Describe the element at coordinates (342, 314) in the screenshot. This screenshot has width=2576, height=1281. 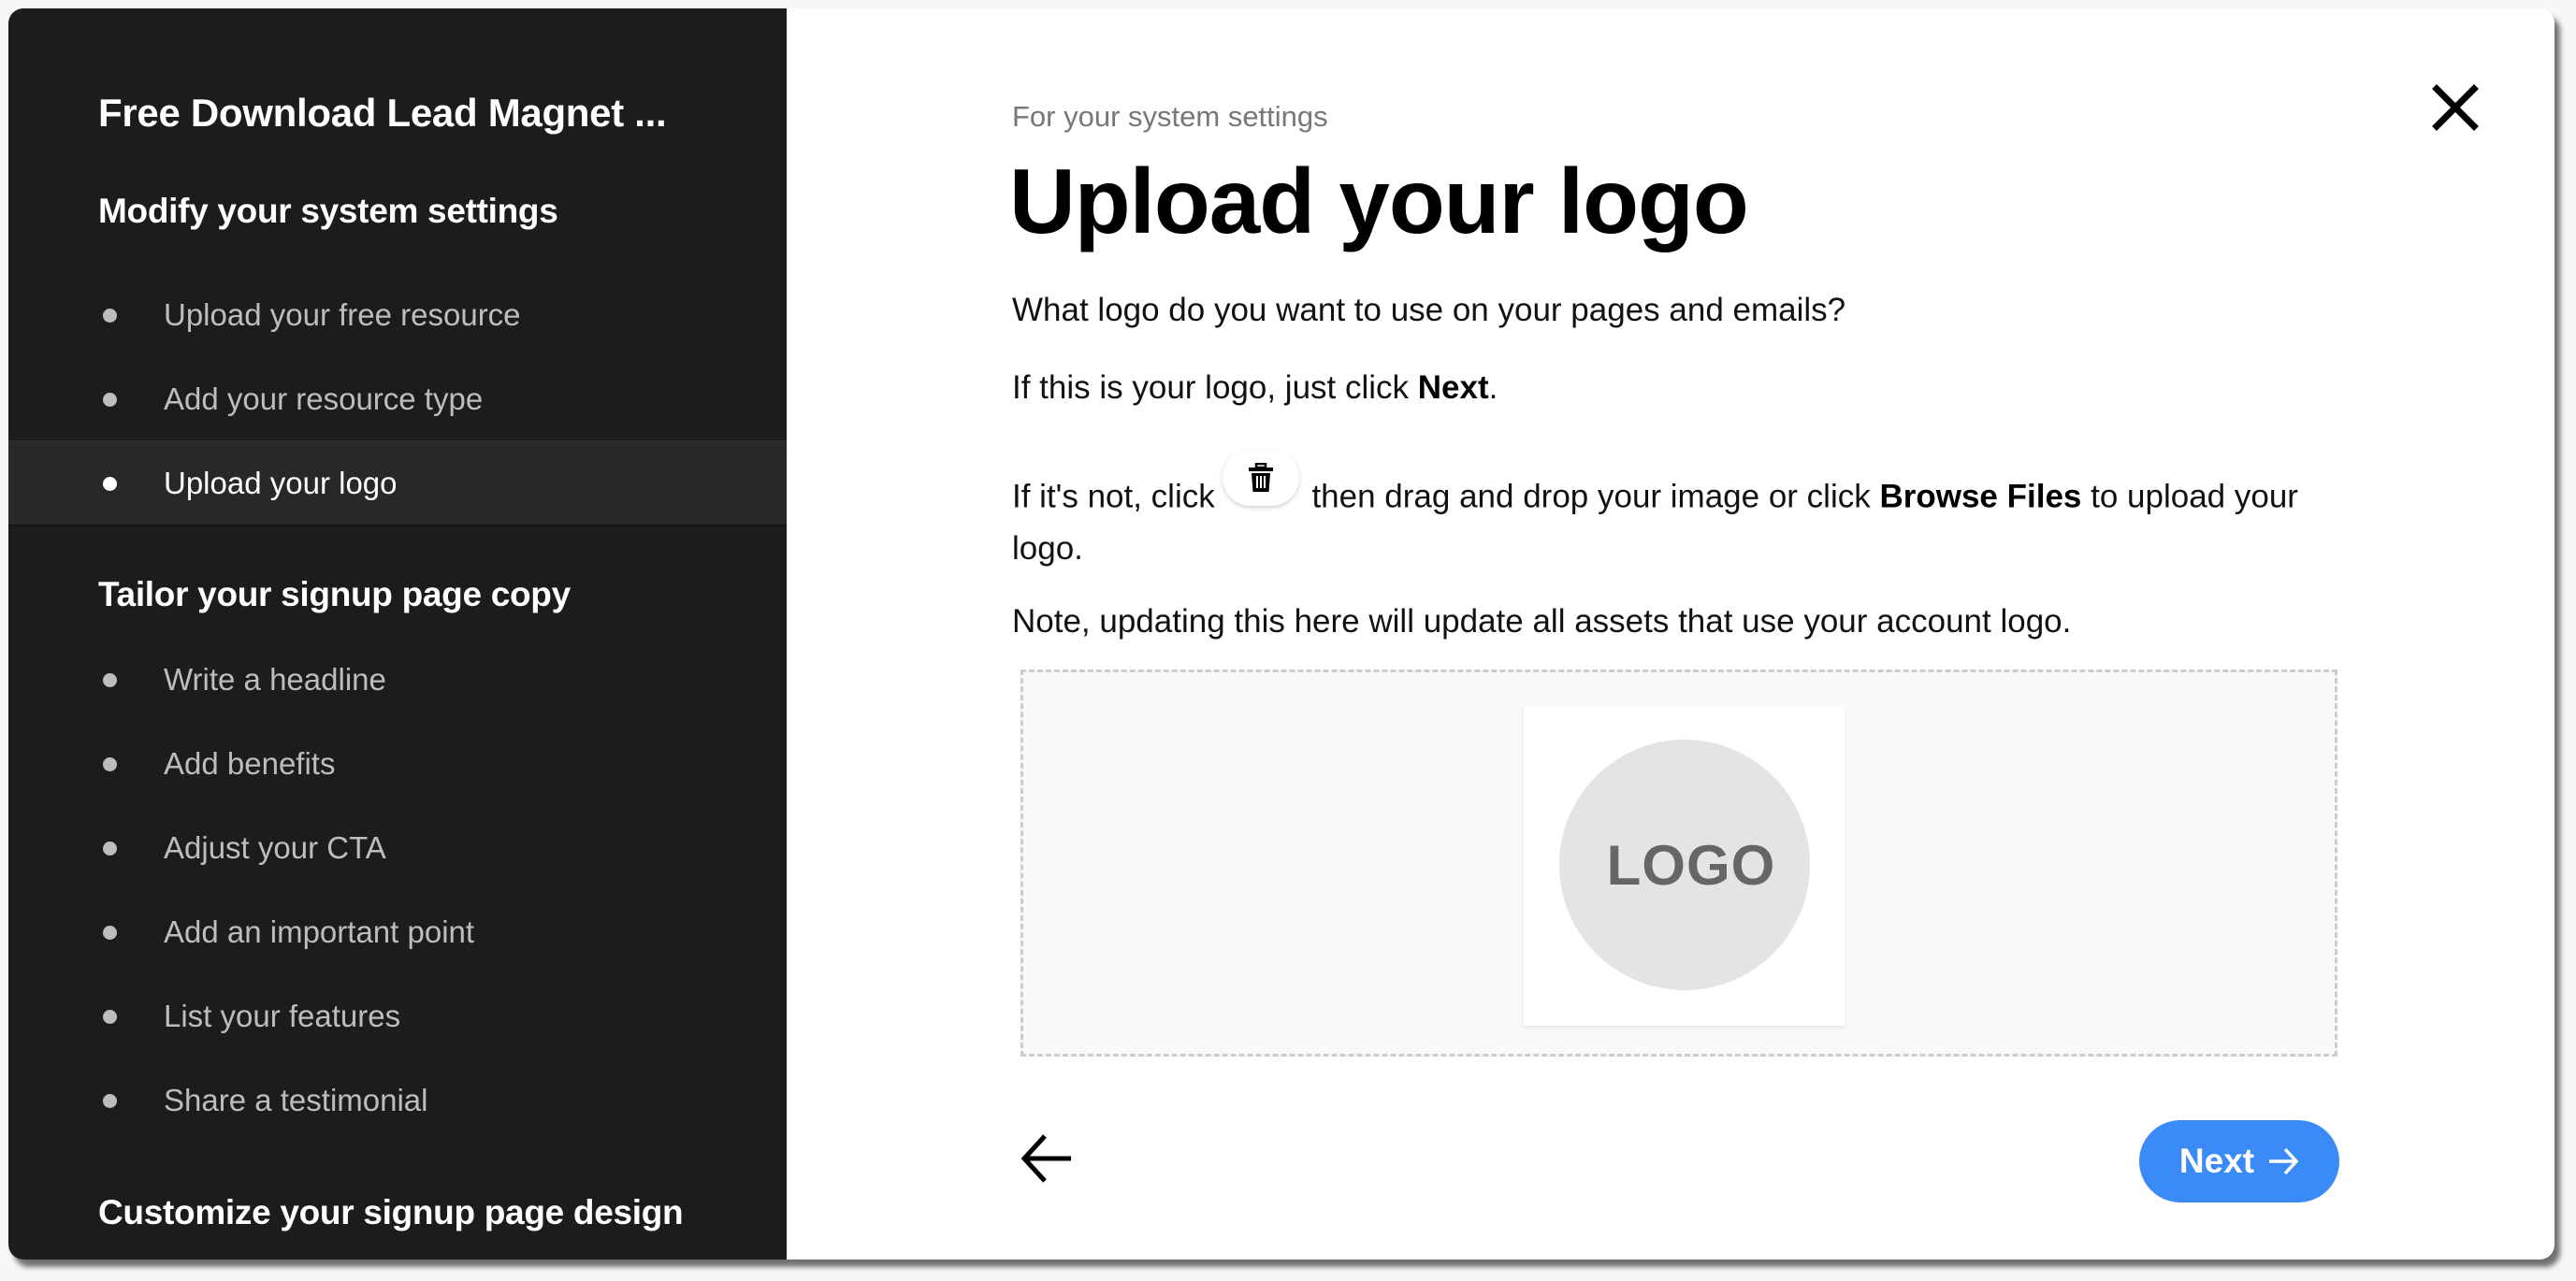
I see `sidebar-item-label: Upload your free resource` at that location.